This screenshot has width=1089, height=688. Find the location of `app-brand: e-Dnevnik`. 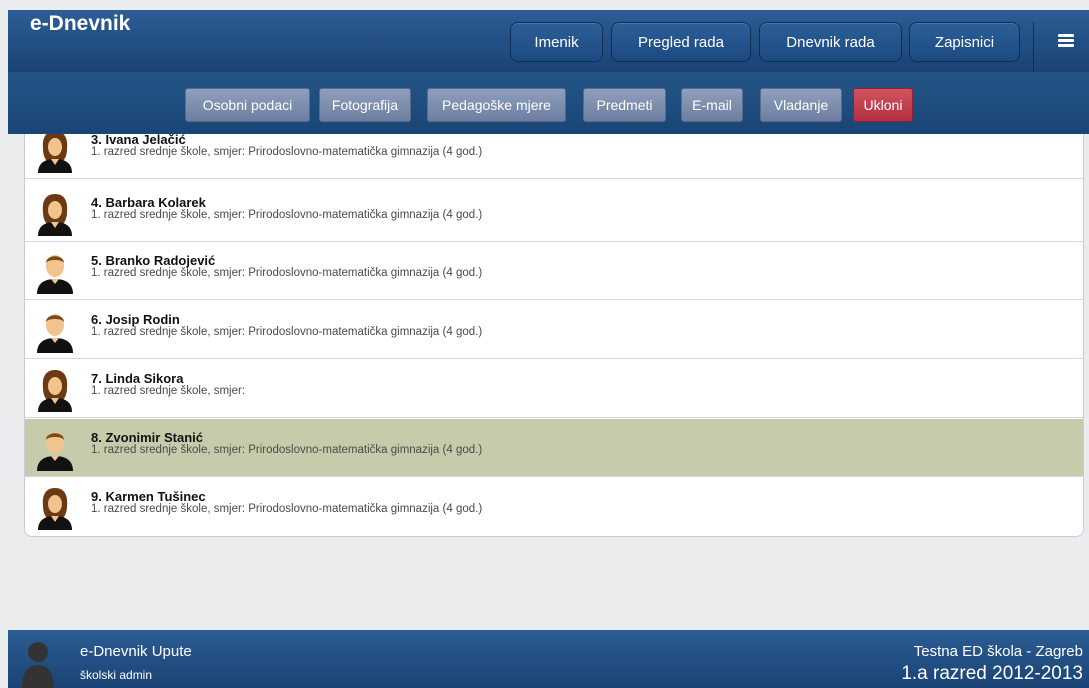

app-brand: e-Dnevnik is located at coordinates (80, 24).